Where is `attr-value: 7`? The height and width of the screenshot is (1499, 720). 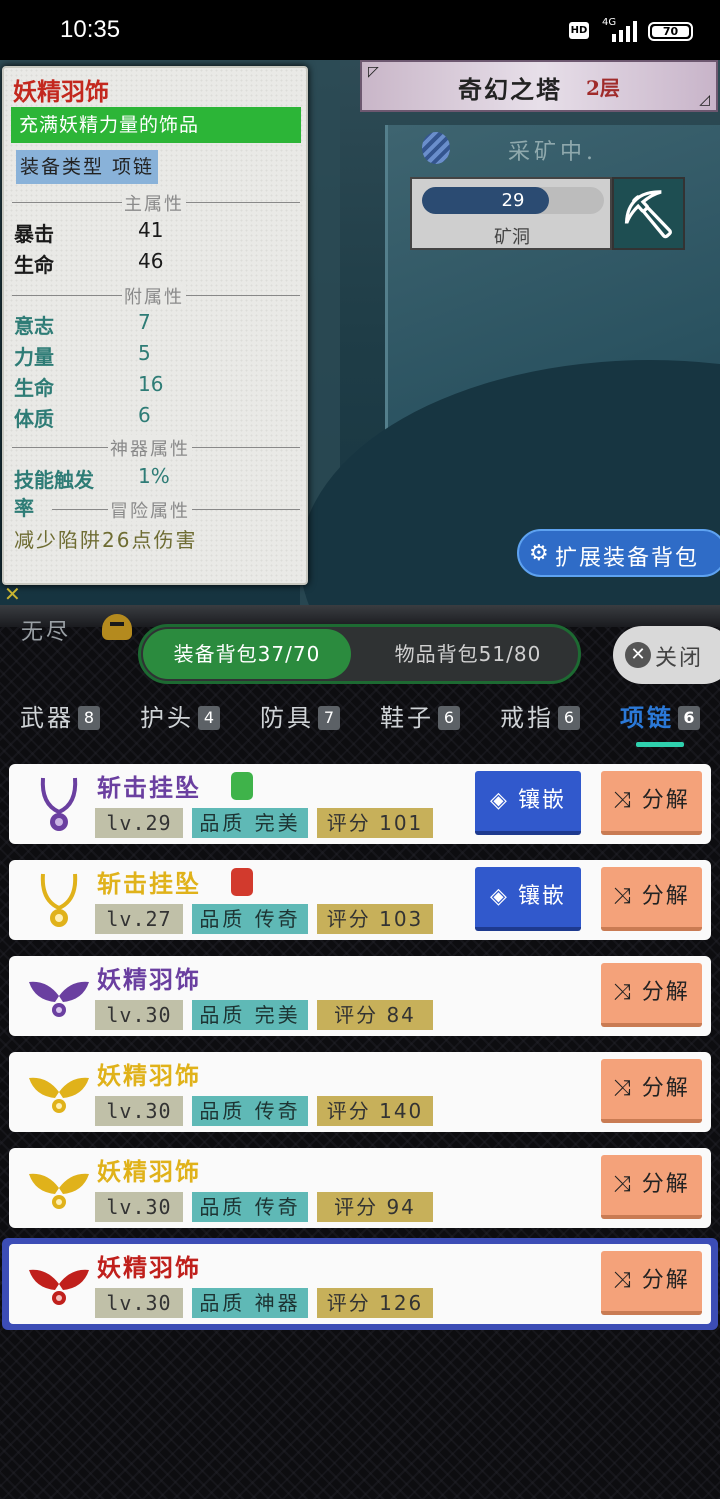 attr-value: 7 is located at coordinates (144, 322).